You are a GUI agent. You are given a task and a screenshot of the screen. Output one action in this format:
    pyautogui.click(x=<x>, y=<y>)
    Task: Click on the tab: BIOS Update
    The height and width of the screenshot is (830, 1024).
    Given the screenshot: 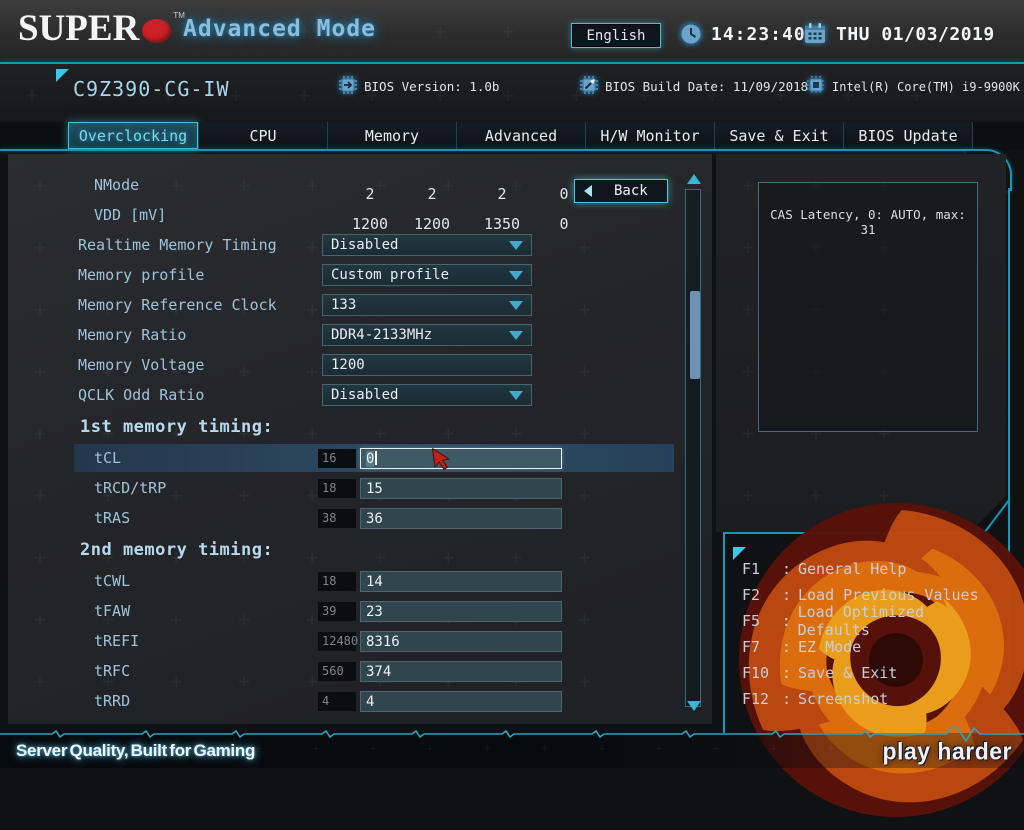 What is the action you would take?
    pyautogui.click(x=908, y=135)
    